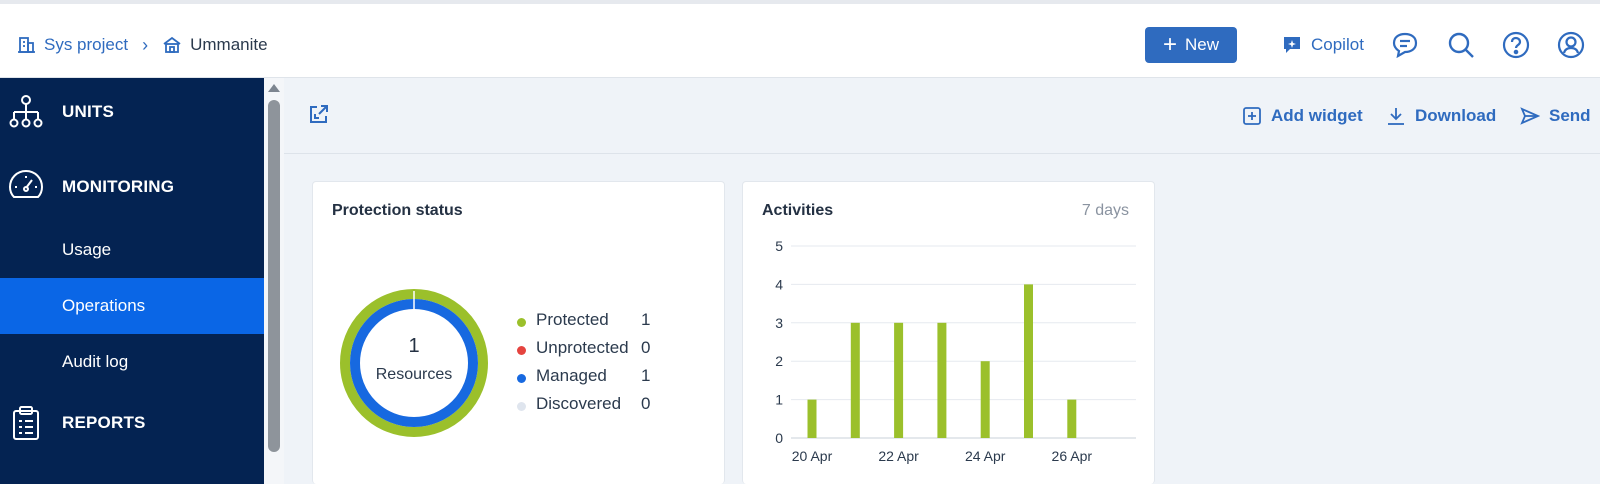 The width and height of the screenshot is (1600, 484). What do you see at coordinates (898, 456) in the screenshot?
I see `x-tick-label: 22 Apr` at bounding box center [898, 456].